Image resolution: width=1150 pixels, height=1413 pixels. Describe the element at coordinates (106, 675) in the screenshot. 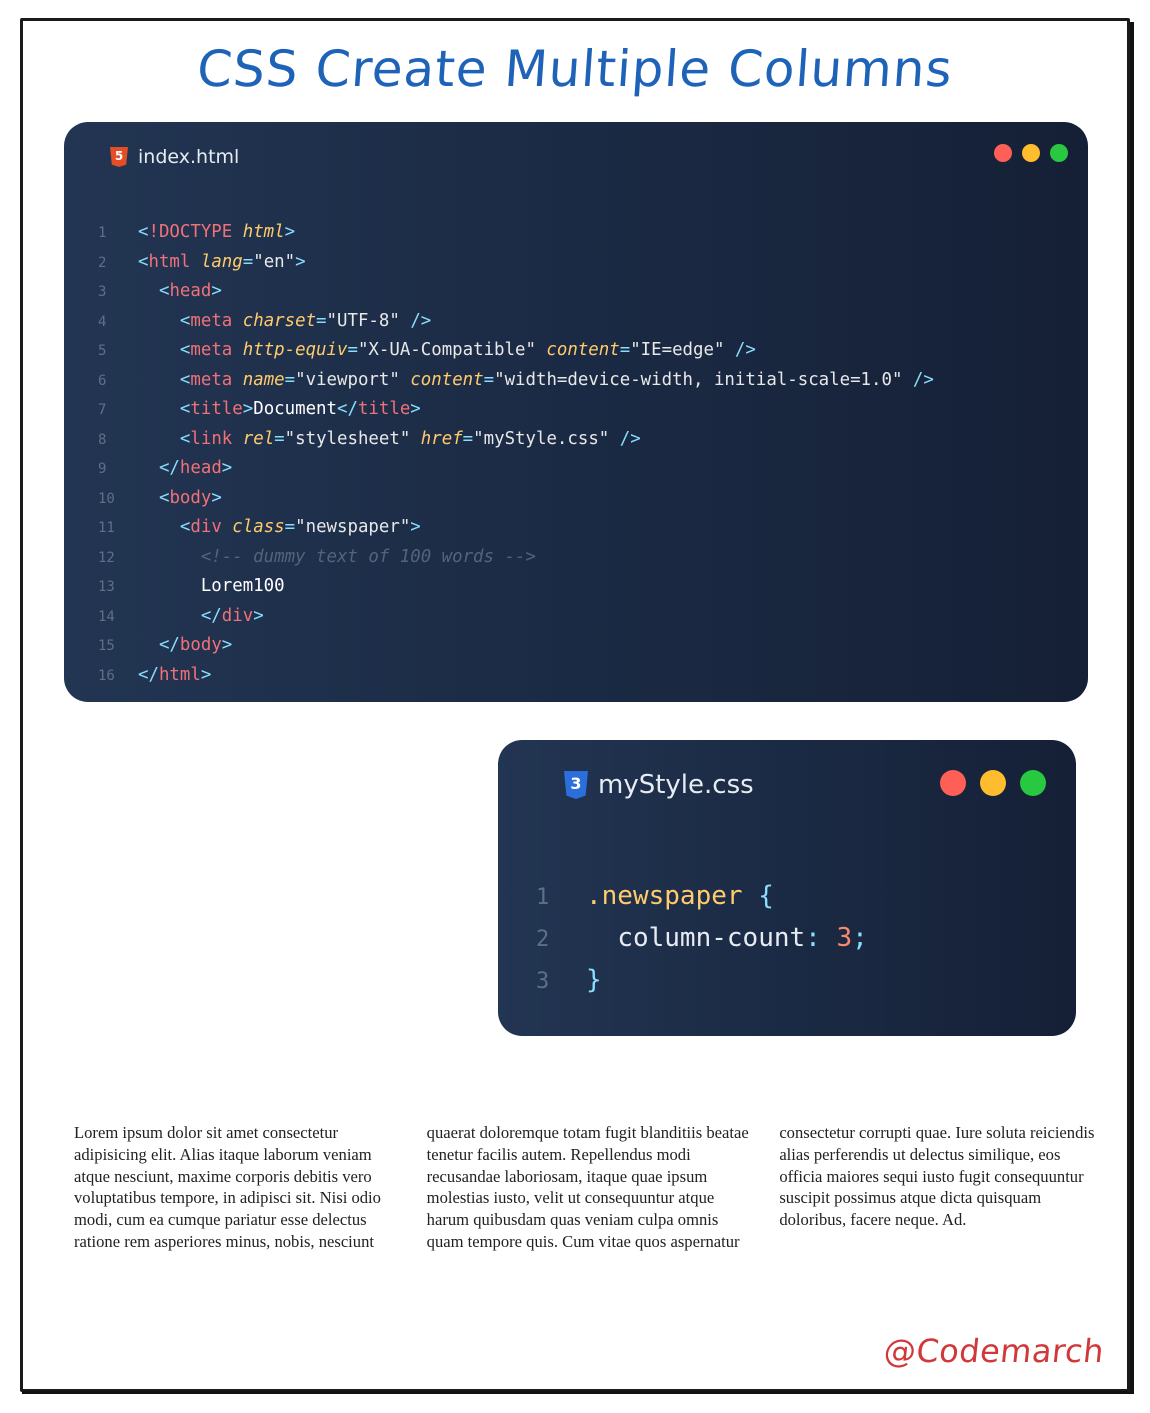

I see `line-number: 16` at that location.